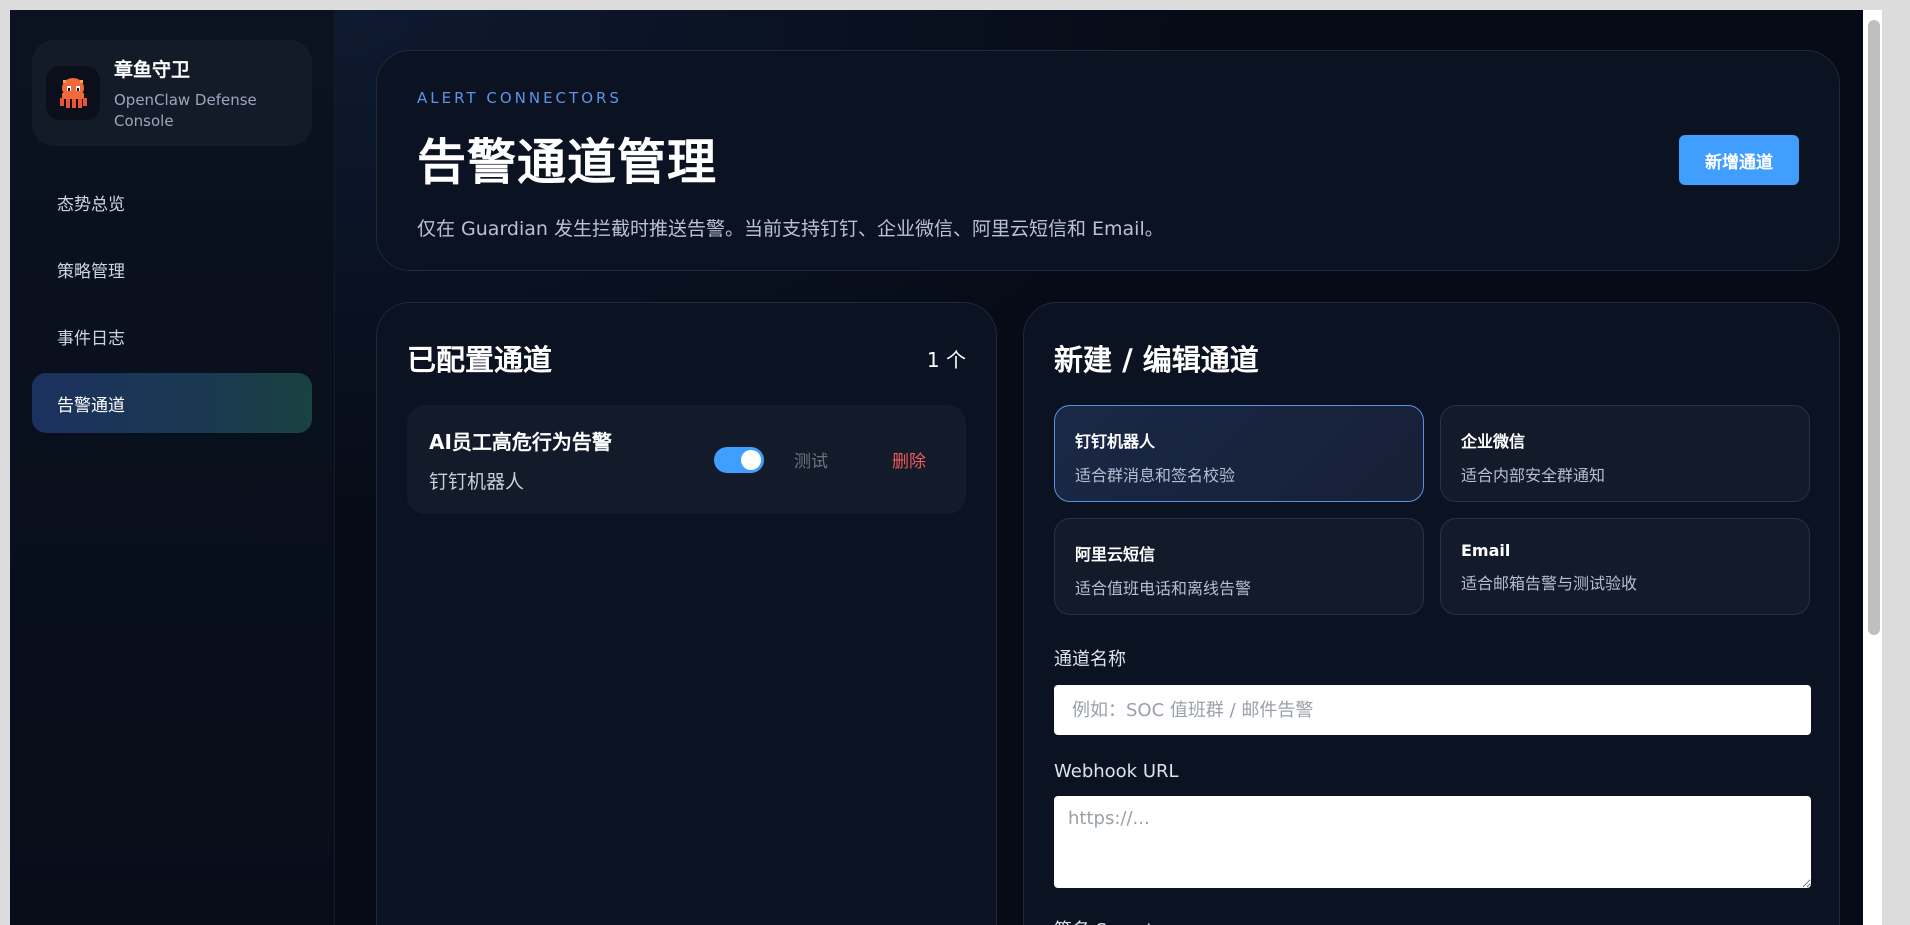  What do you see at coordinates (751, 459) in the screenshot?
I see `toggle-knob` at bounding box center [751, 459].